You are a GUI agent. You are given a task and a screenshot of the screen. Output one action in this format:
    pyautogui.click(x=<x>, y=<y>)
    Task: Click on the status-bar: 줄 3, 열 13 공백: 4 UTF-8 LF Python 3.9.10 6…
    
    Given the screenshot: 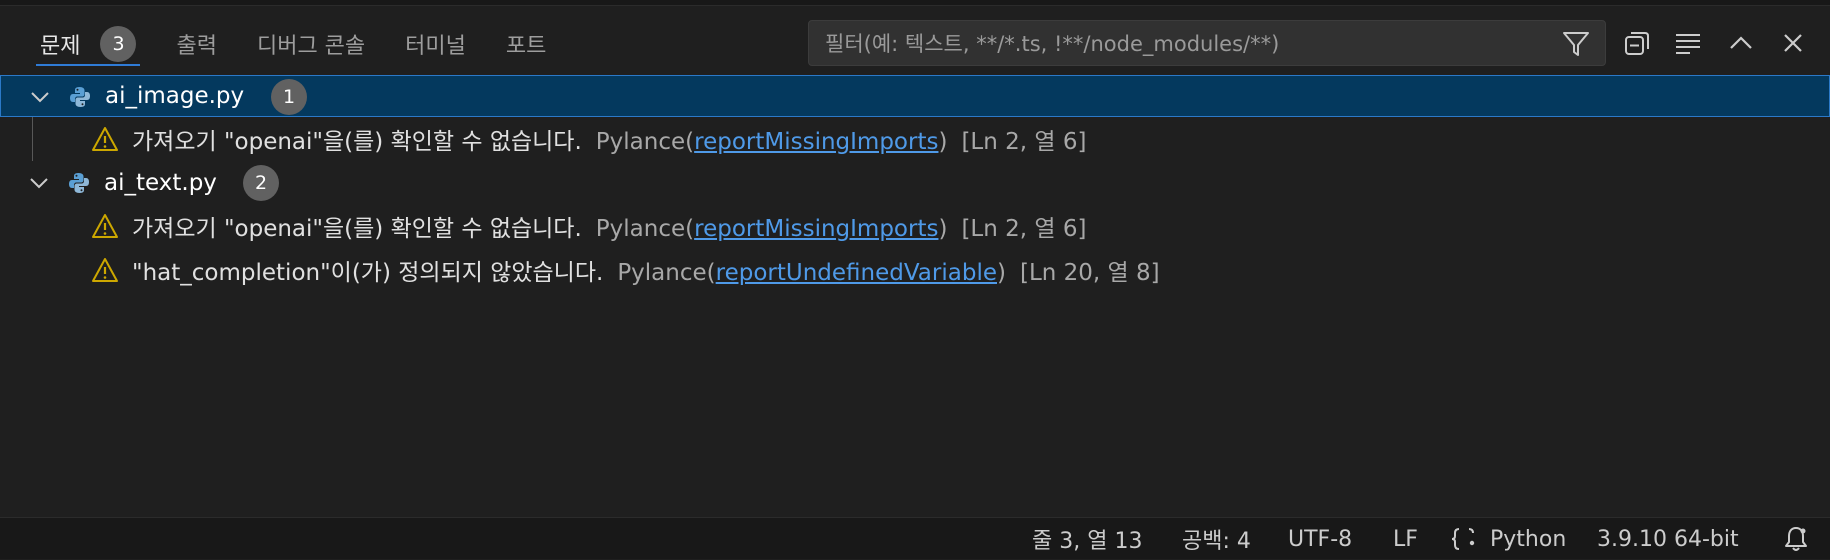 What is the action you would take?
    pyautogui.click(x=915, y=538)
    